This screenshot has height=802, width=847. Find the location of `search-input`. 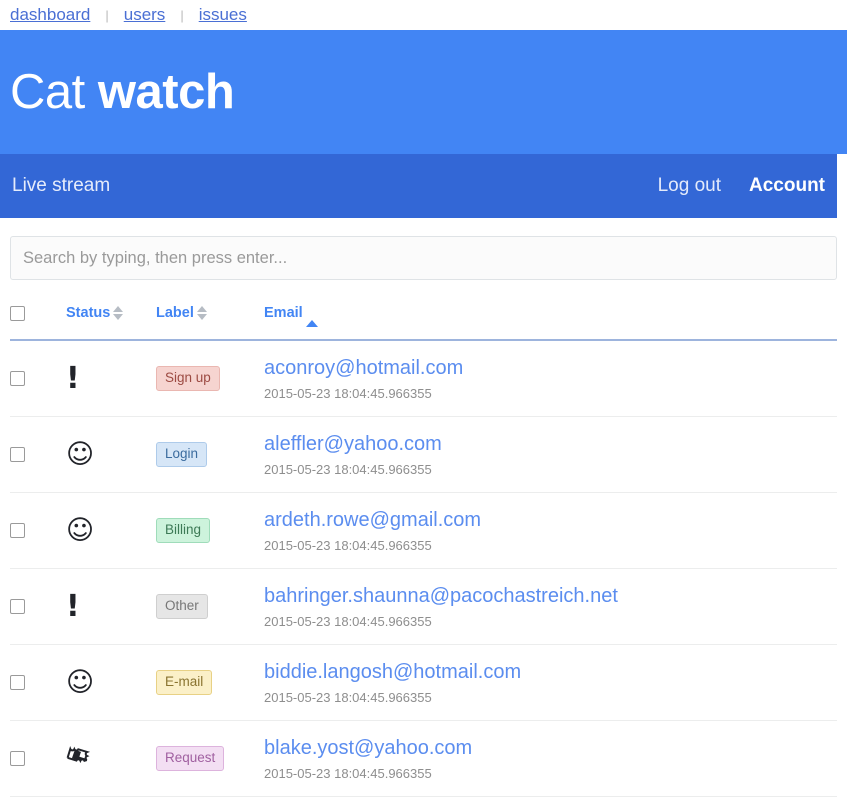

search-input is located at coordinates (423, 258).